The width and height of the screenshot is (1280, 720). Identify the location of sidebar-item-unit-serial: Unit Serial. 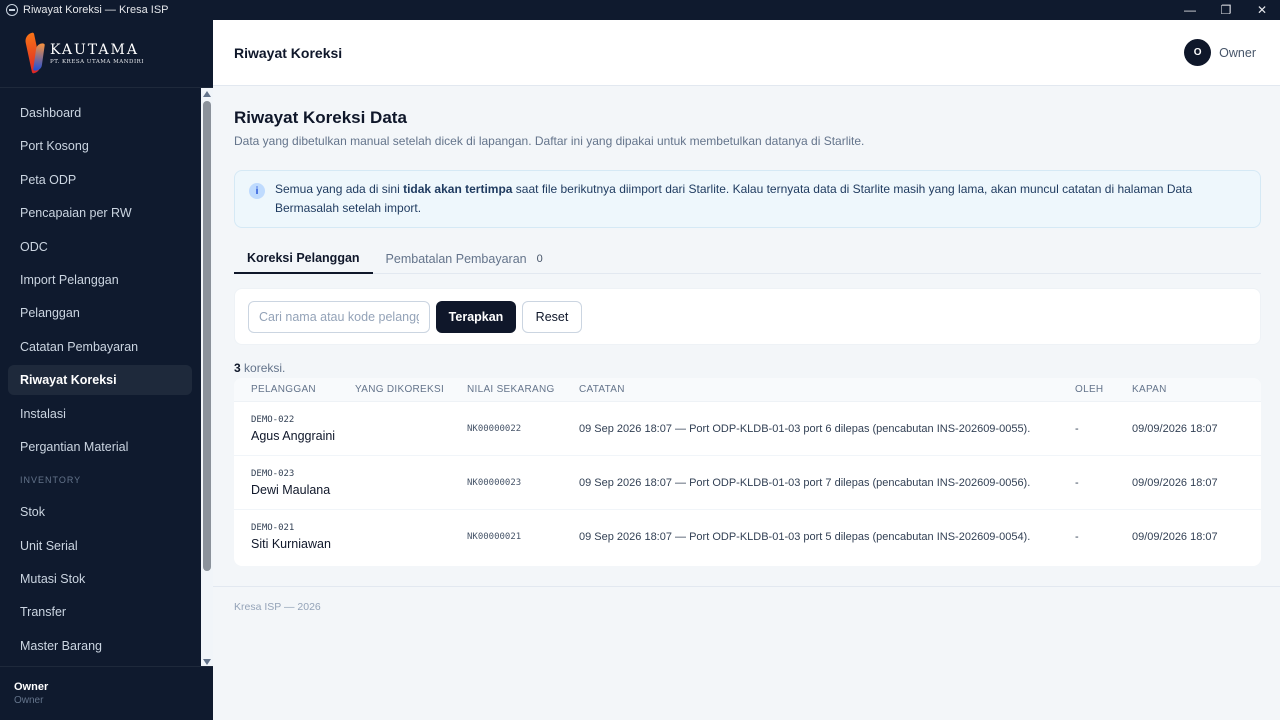
(100, 546).